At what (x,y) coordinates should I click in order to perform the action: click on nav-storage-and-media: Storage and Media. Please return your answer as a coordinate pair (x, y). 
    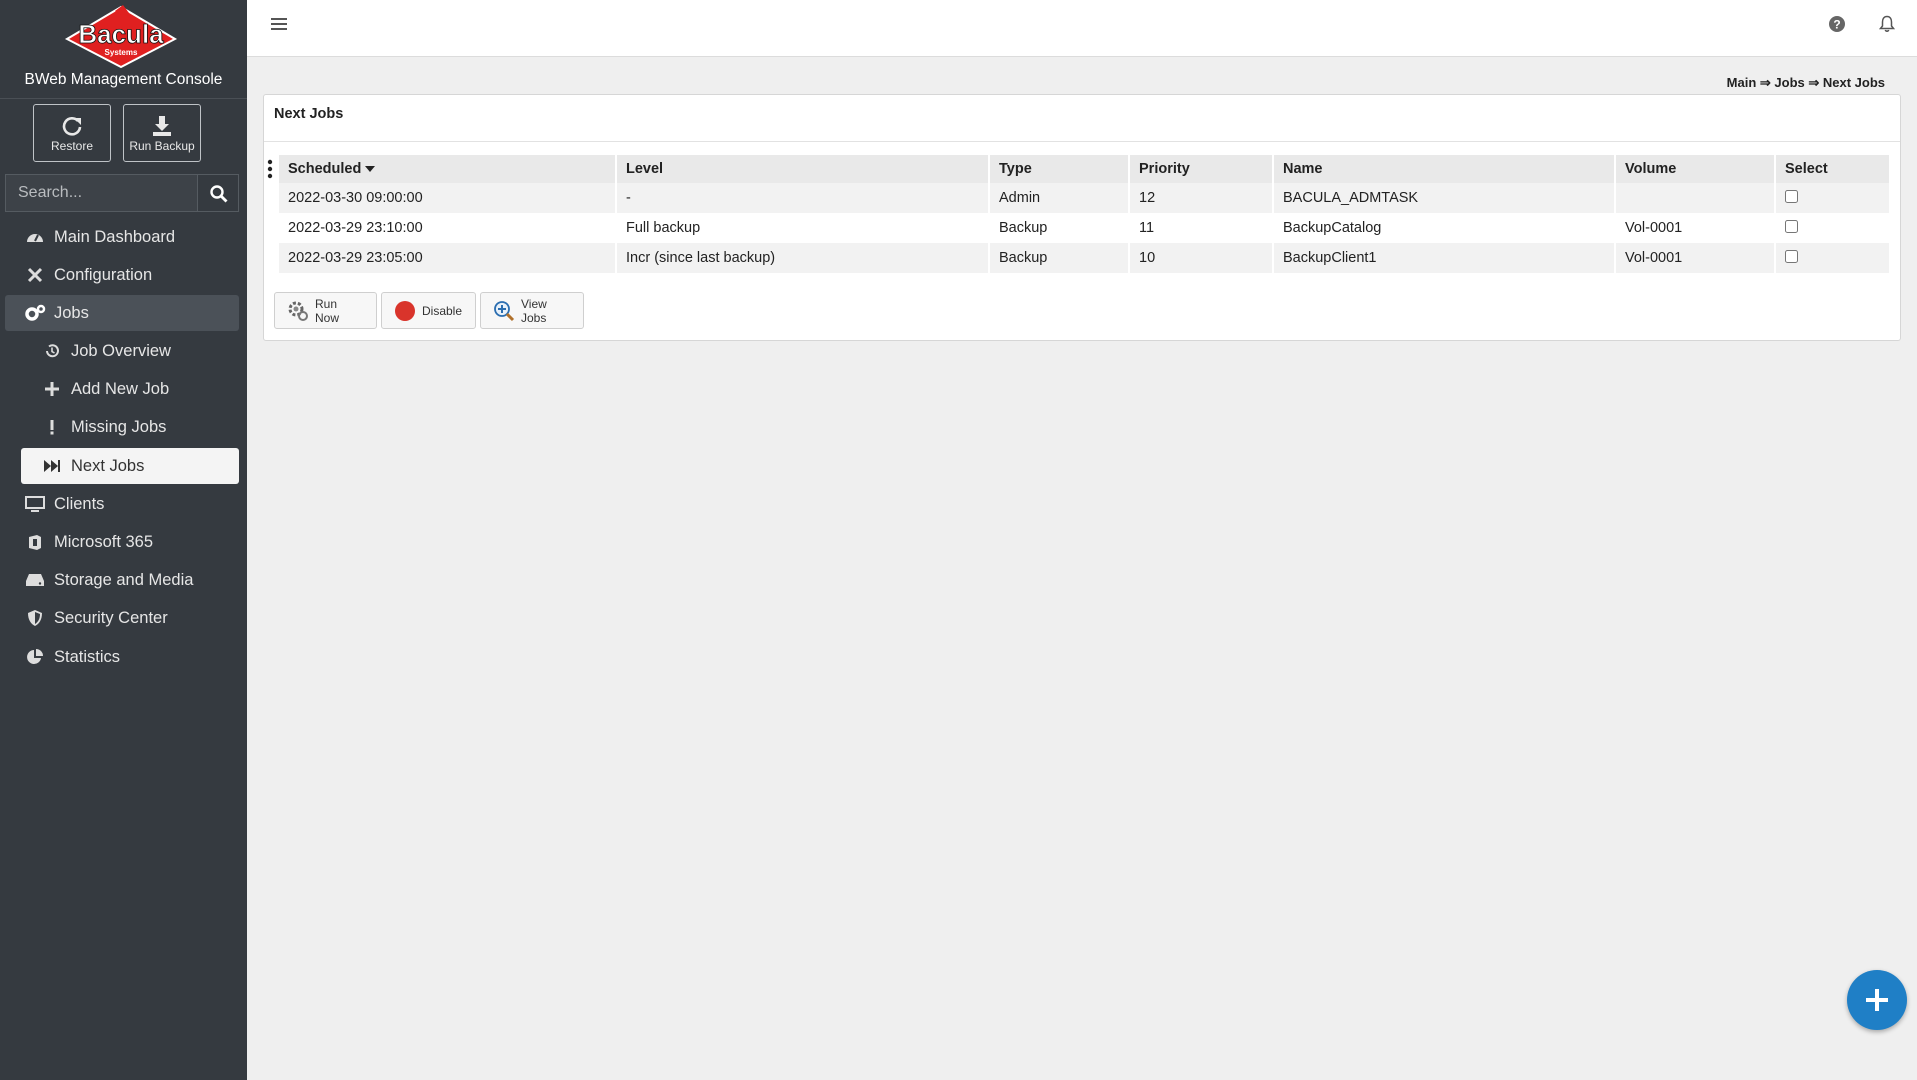
    Looking at the image, I should click on (122, 580).